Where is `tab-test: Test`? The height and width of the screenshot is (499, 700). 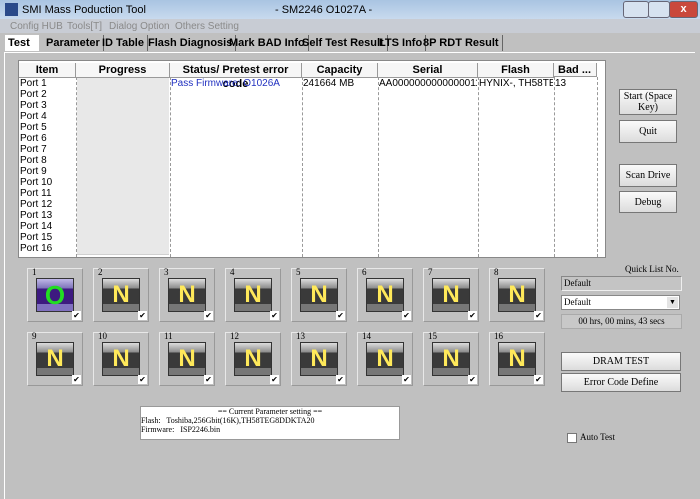 tab-test: Test is located at coordinates (22, 43).